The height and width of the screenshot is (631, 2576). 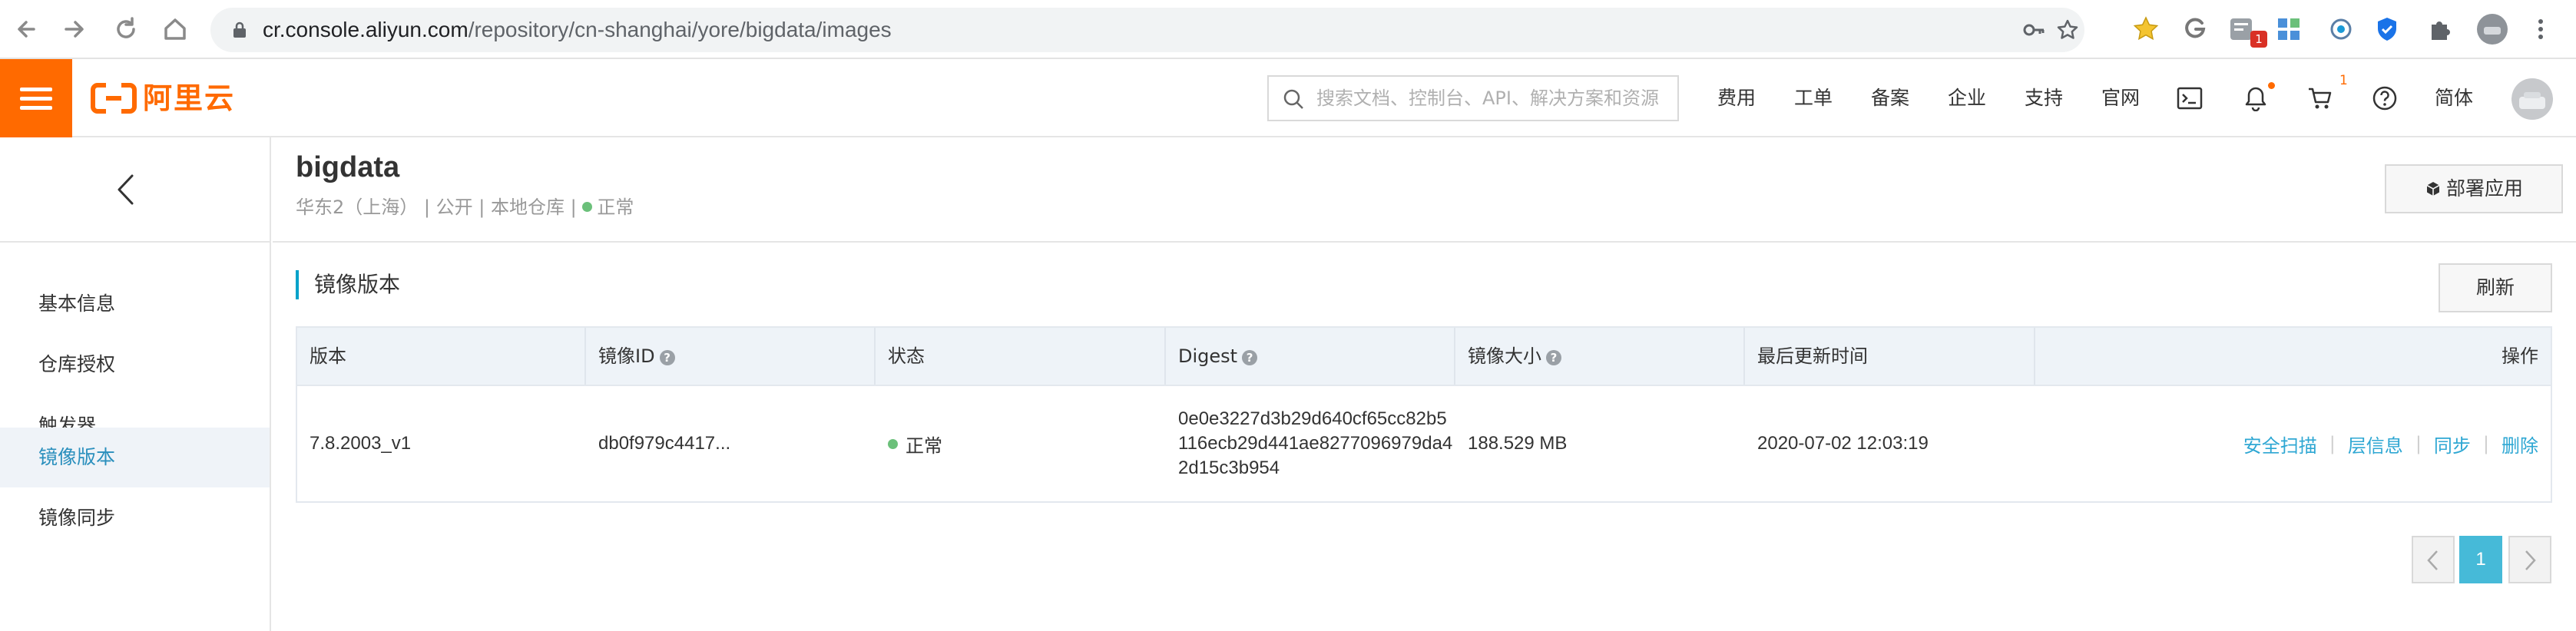 What do you see at coordinates (2441, 29) in the screenshot?
I see `puzzle-extensions-icon` at bounding box center [2441, 29].